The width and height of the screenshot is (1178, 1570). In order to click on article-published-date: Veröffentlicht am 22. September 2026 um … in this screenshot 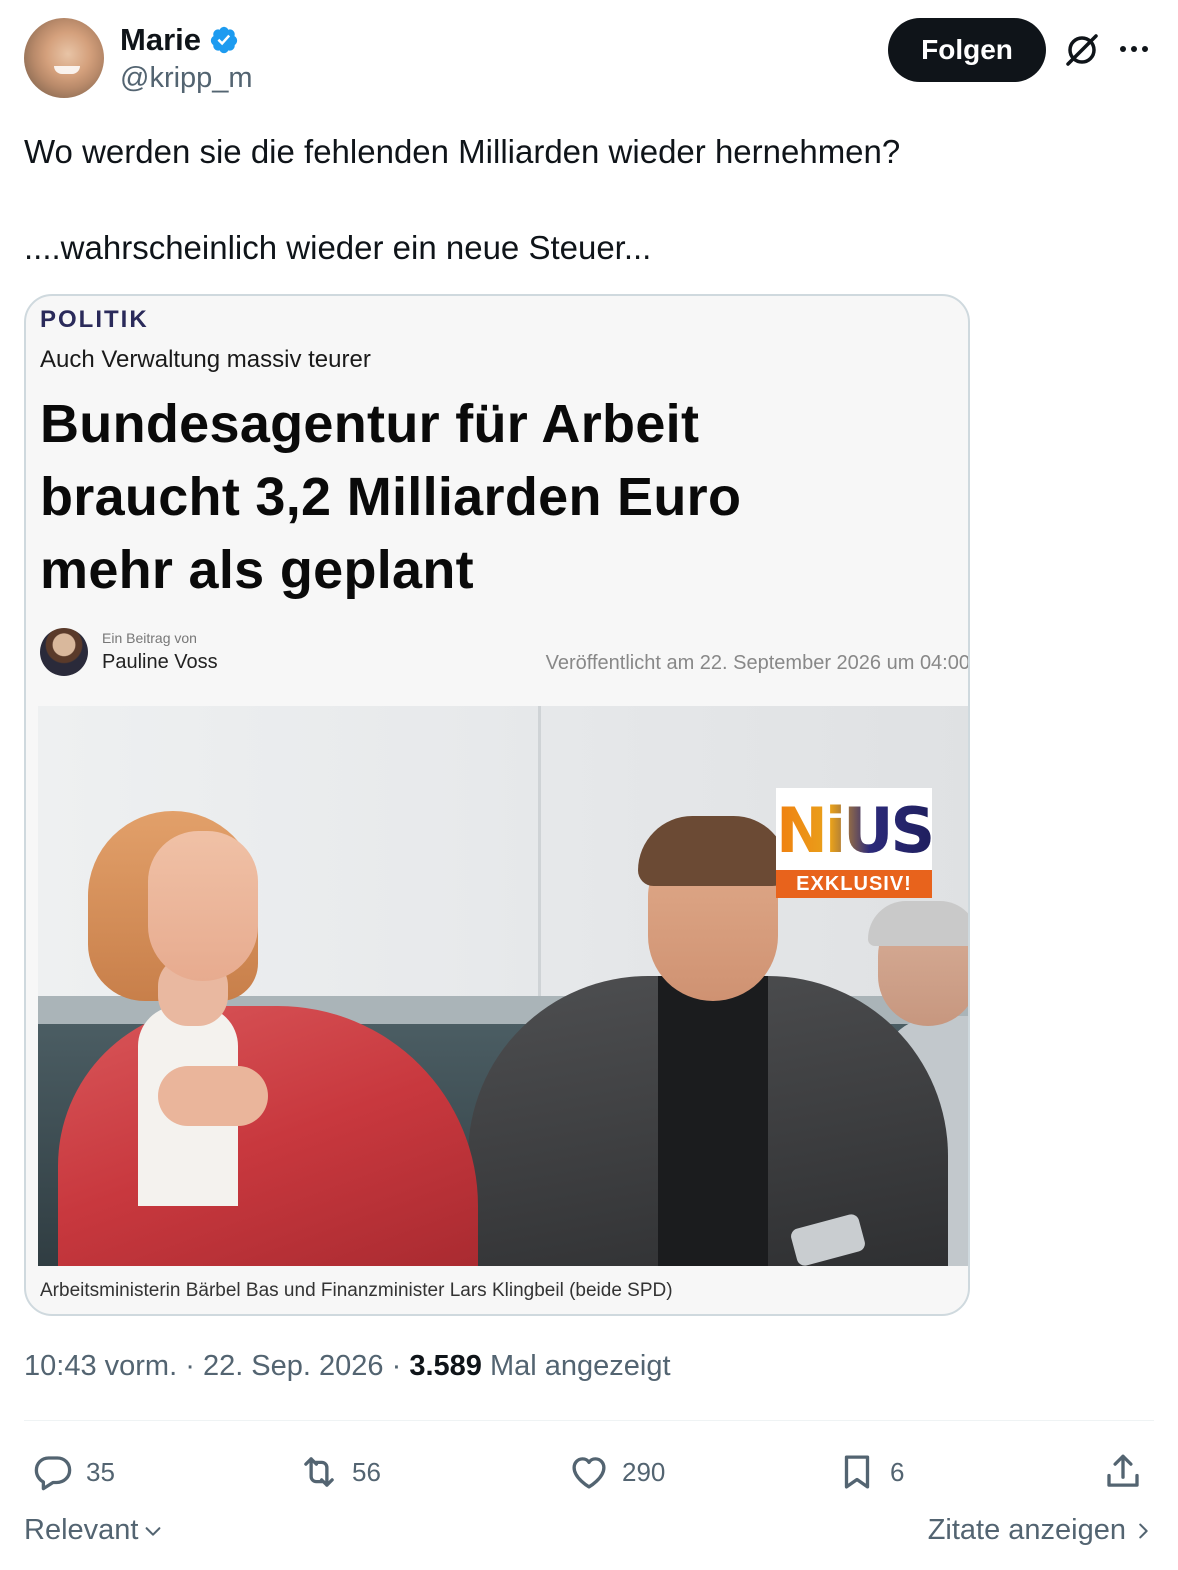, I will do `click(757, 663)`.